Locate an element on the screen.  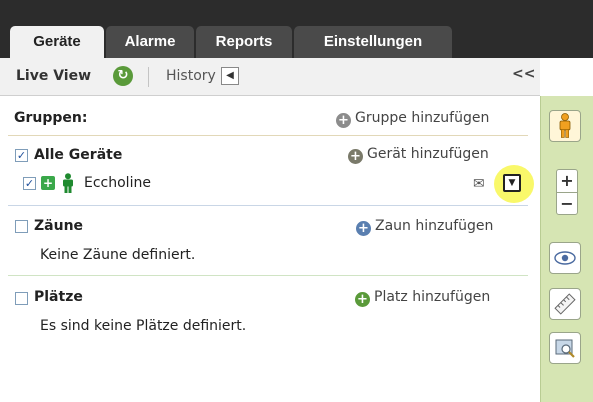
ruler-icon is located at coordinates (565, 304).